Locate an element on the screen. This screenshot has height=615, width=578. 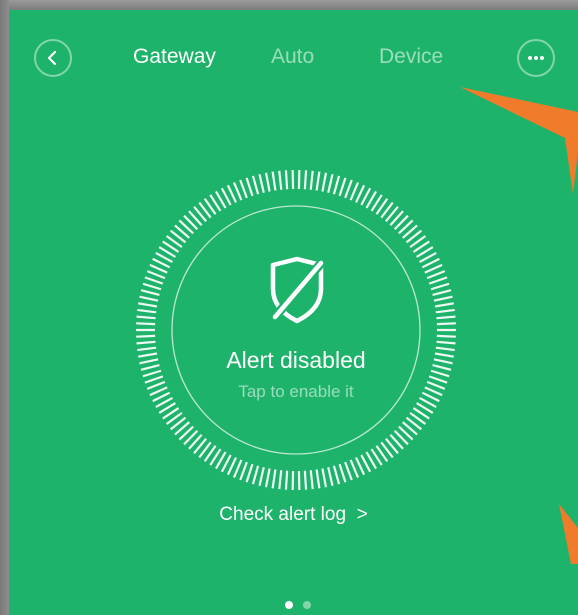
shield-off-icon is located at coordinates (297, 290).